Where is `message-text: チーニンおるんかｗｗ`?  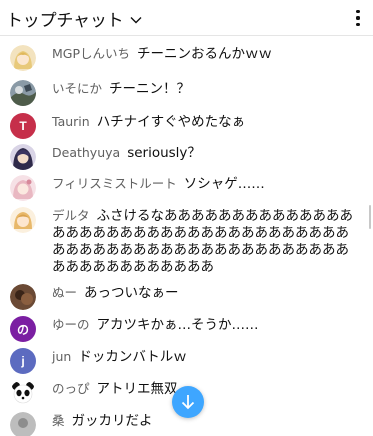
message-text: チーニンおるんかｗｗ is located at coordinates (205, 54).